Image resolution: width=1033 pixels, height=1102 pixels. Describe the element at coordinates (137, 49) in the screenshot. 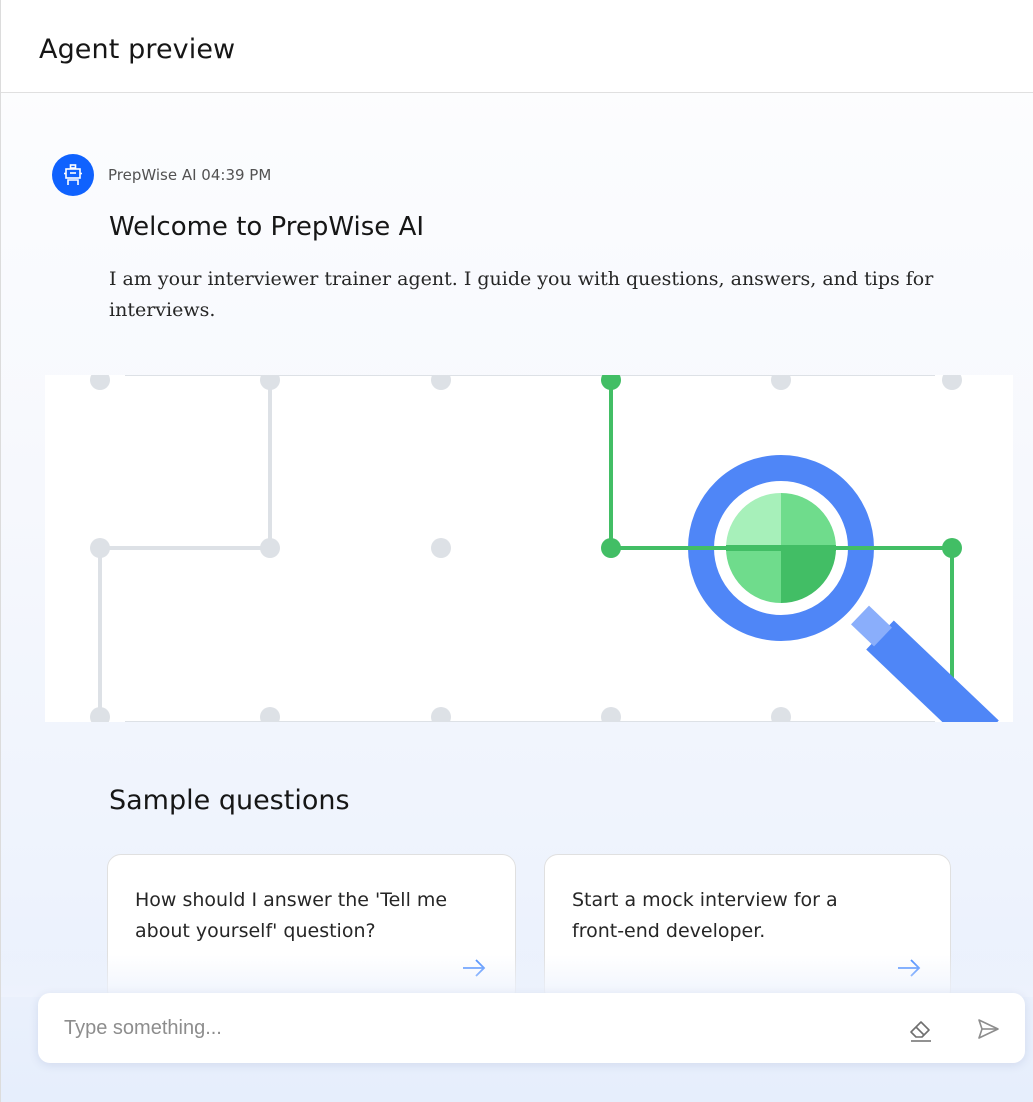

I see `page-title: Agent preview` at that location.